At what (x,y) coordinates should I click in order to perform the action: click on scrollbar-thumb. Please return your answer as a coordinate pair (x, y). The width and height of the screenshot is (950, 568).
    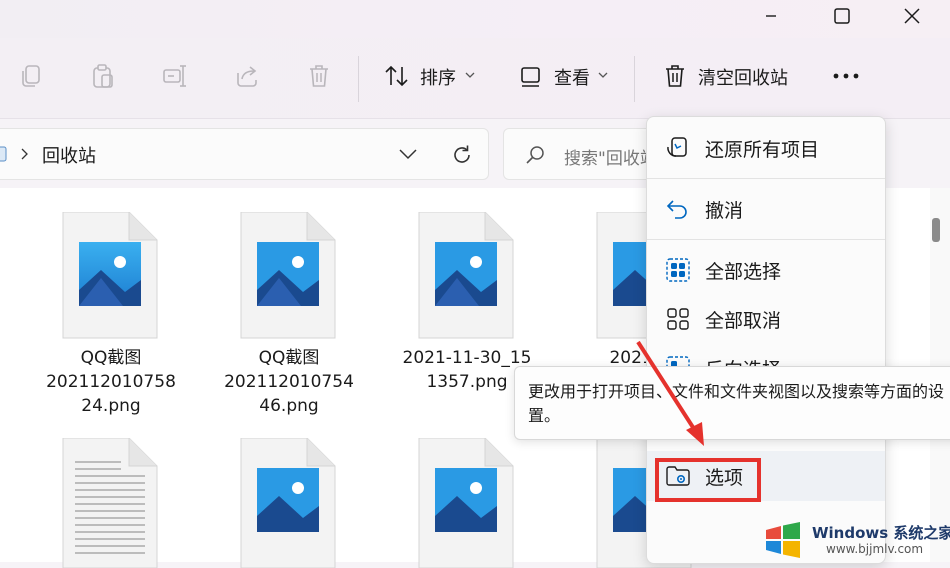
    Looking at the image, I should click on (936, 230).